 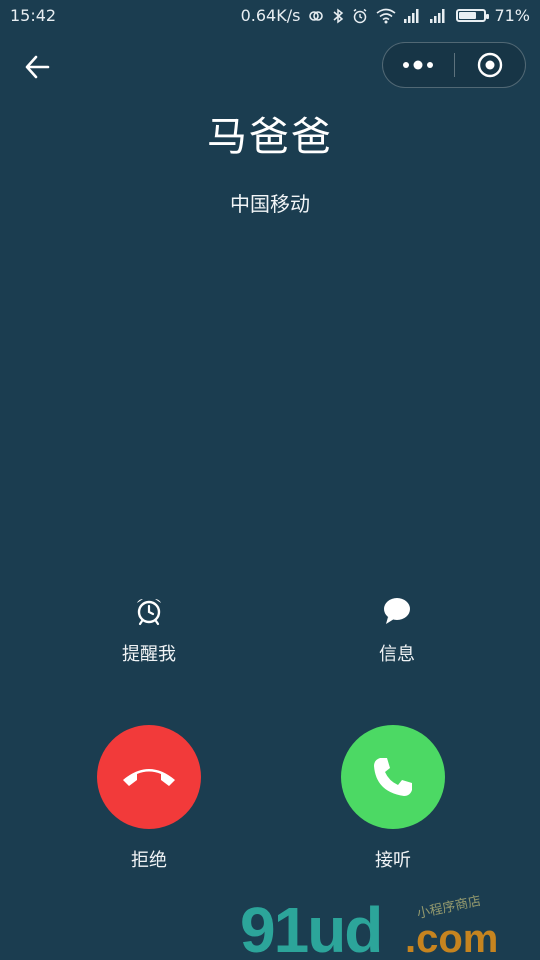 I want to click on alarm-icon, so click(x=360, y=16).